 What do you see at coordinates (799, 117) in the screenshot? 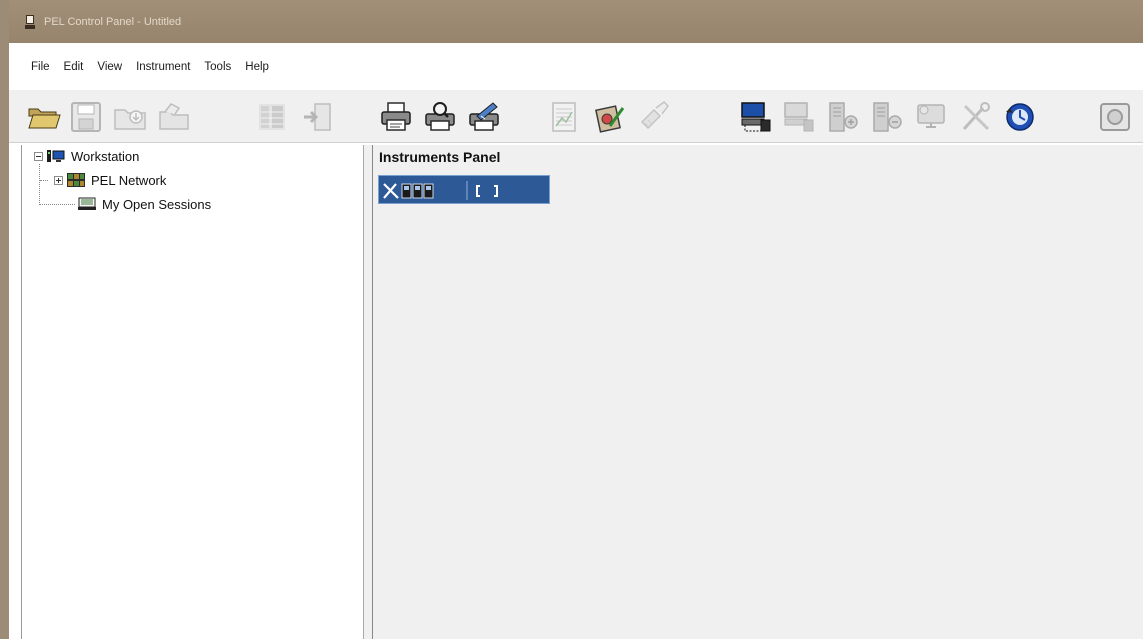
I see `disconnect-icon` at bounding box center [799, 117].